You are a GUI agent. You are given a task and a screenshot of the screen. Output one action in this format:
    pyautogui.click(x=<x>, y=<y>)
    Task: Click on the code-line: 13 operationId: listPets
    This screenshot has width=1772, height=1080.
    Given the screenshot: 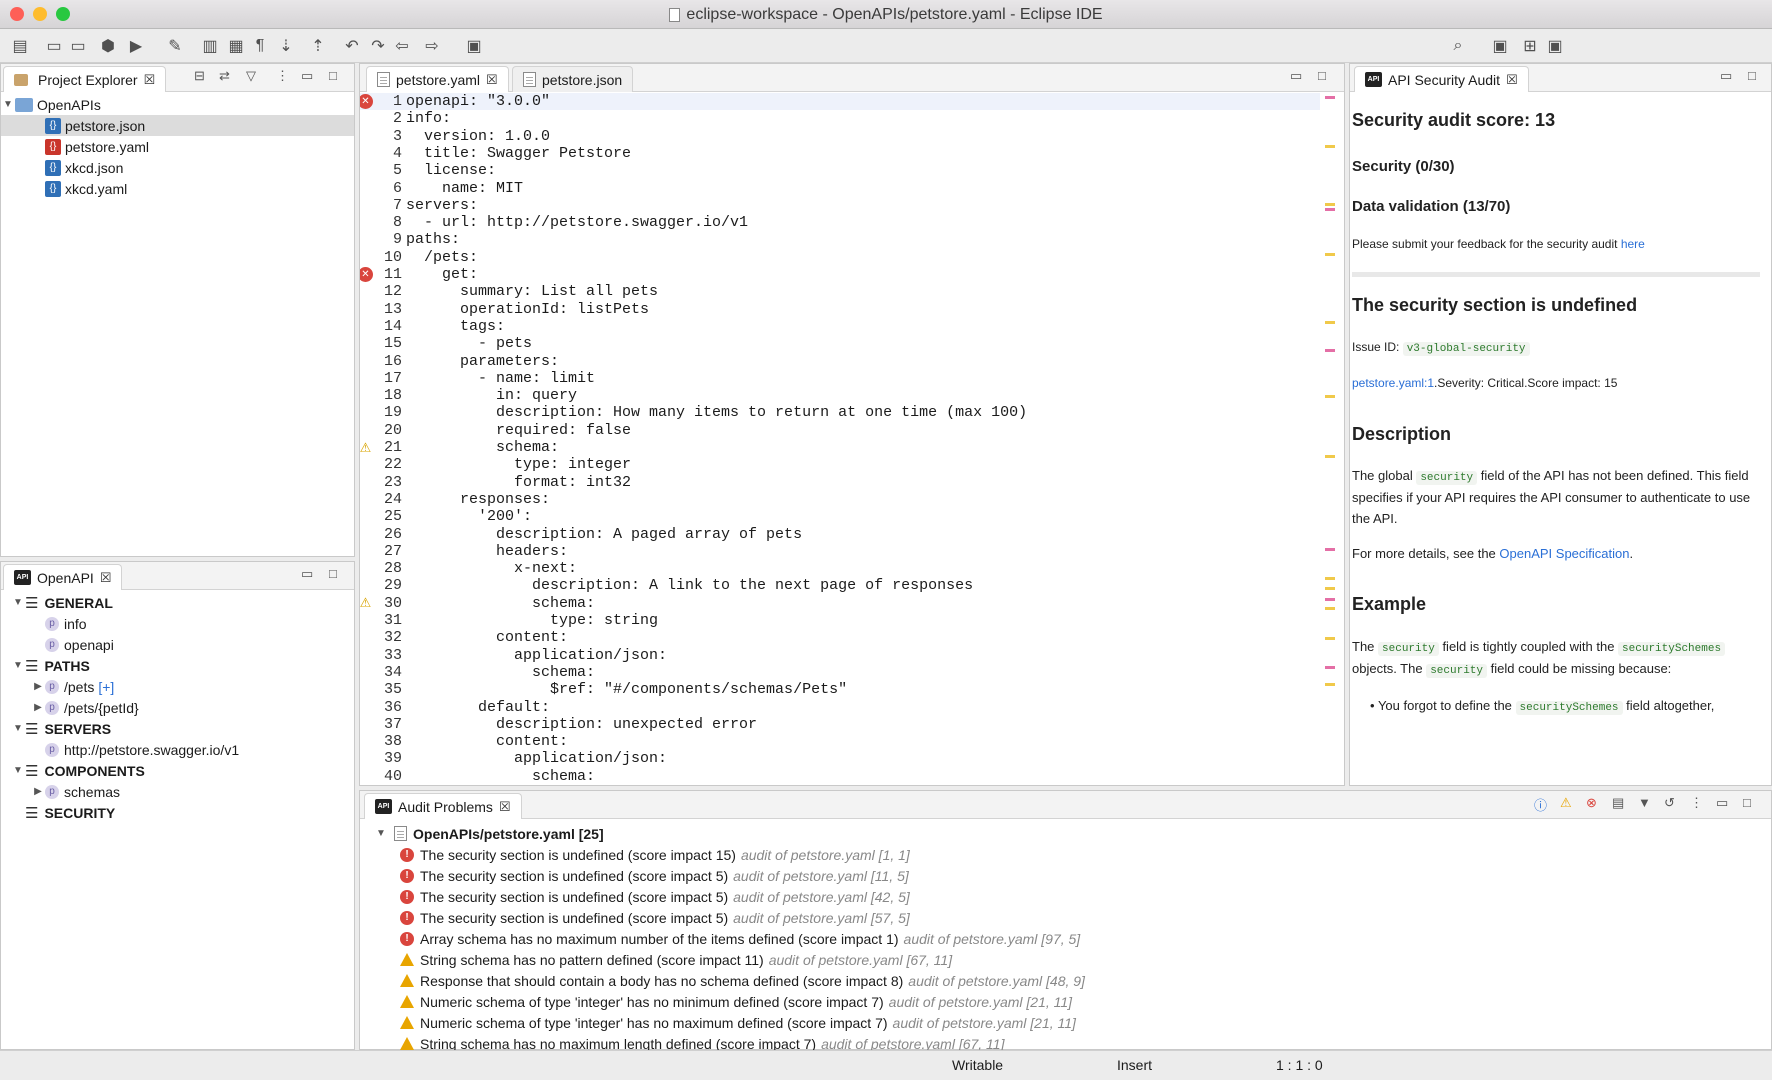 What is the action you would take?
    pyautogui.click(x=840, y=309)
    